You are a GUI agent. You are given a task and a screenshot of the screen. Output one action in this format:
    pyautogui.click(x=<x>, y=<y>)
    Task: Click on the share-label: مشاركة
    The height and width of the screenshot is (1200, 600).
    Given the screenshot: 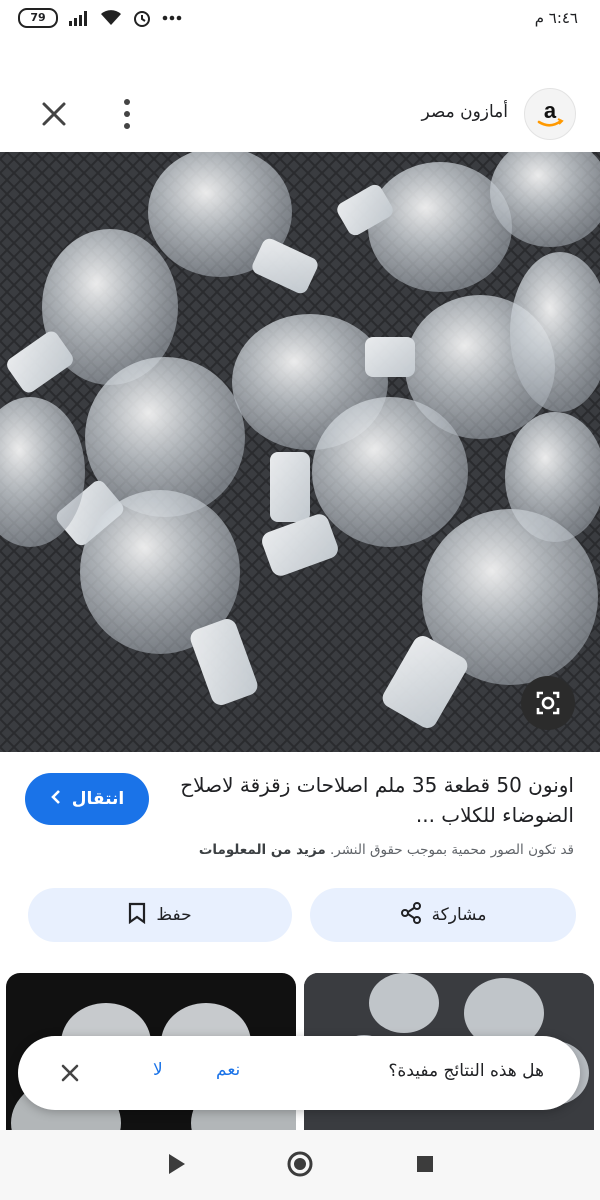 What is the action you would take?
    pyautogui.click(x=459, y=915)
    